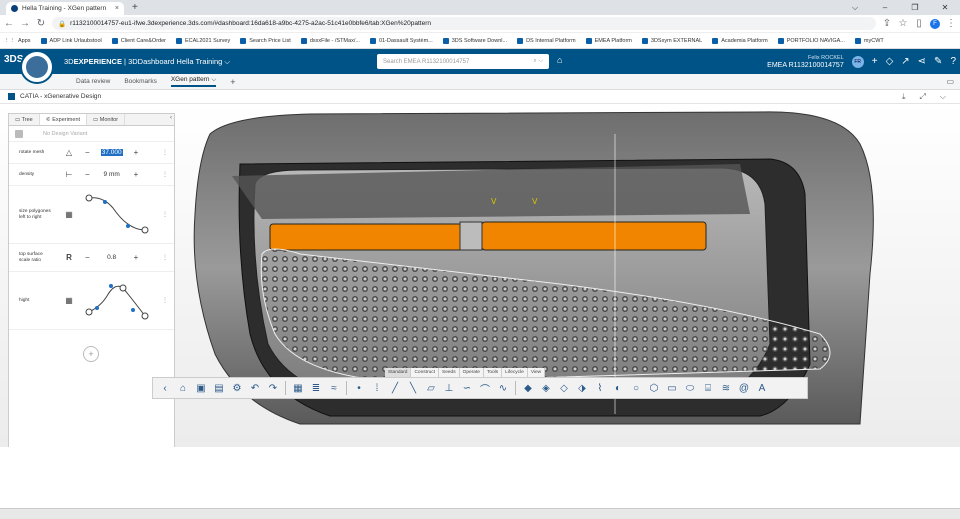 The height and width of the screenshot is (519, 960). Describe the element at coordinates (138, 40) in the screenshot. I see `bookmark-item: Client Care&Order` at that location.